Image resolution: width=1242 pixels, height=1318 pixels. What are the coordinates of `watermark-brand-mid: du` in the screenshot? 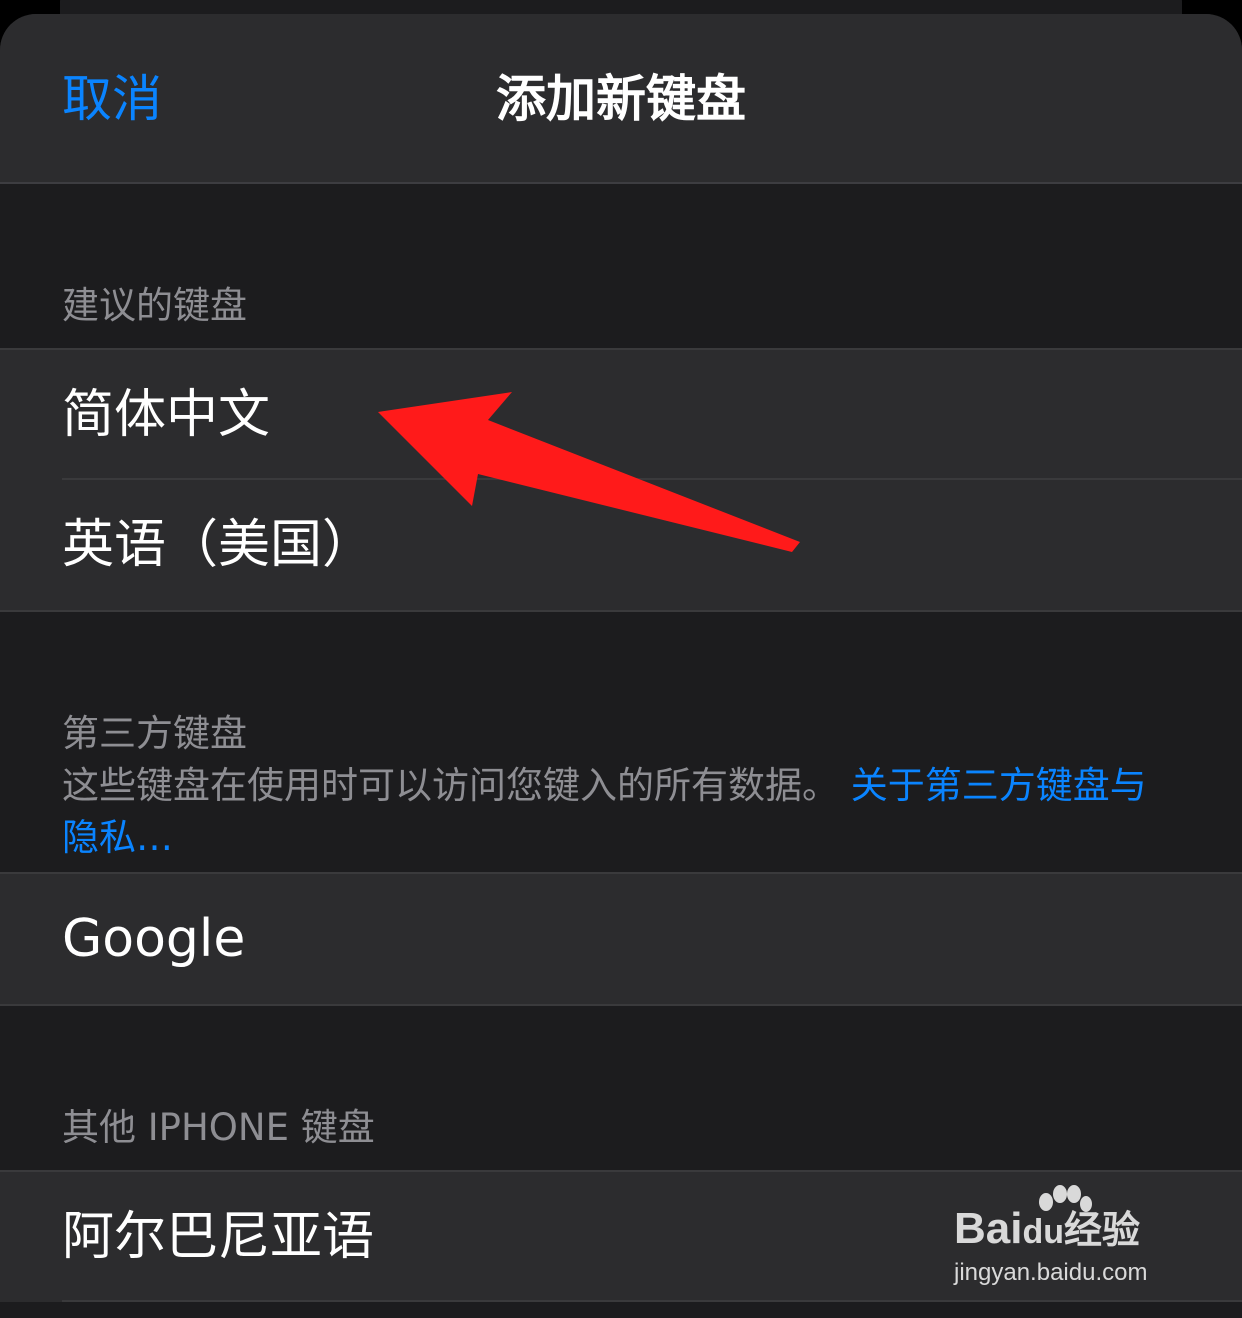 It's located at (1043, 1232).